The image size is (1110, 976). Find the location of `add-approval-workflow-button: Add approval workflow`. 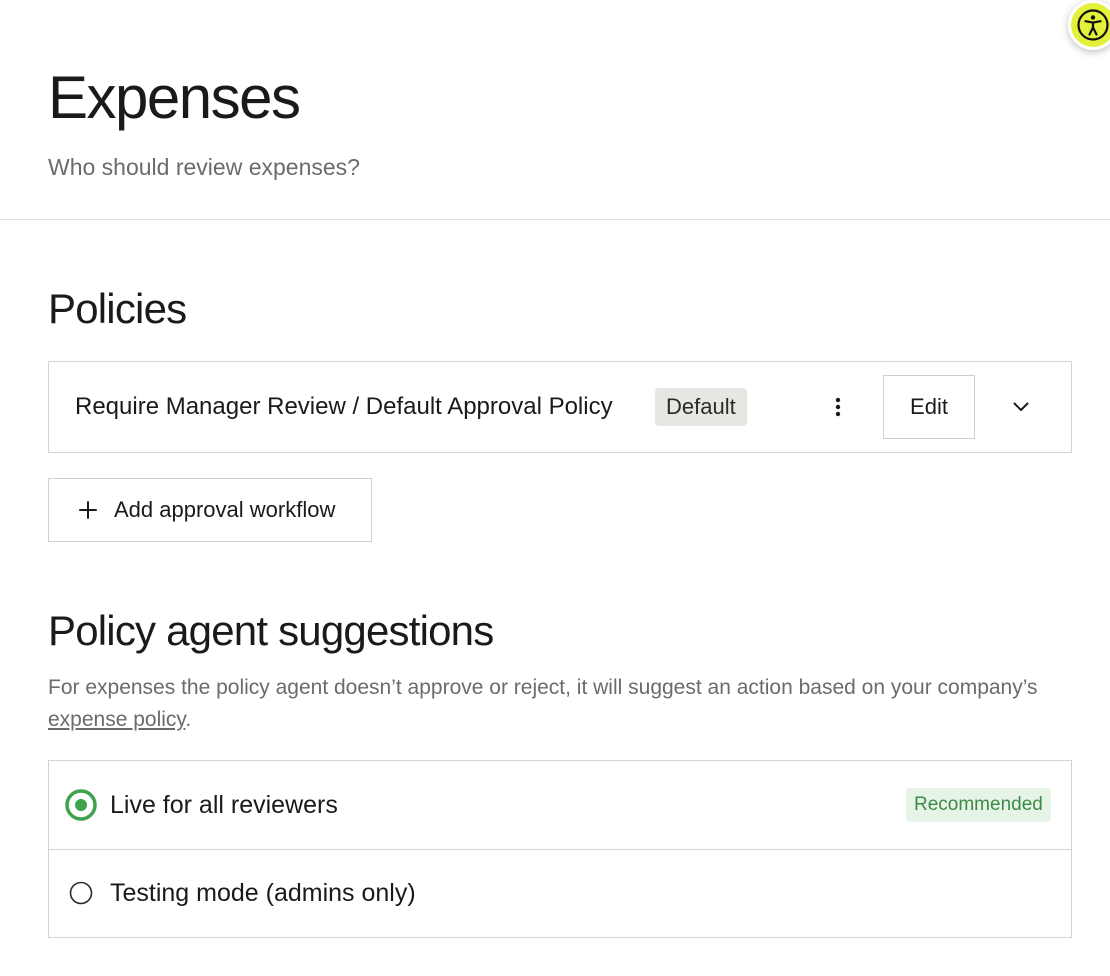

add-approval-workflow-button: Add approval workflow is located at coordinates (210, 510).